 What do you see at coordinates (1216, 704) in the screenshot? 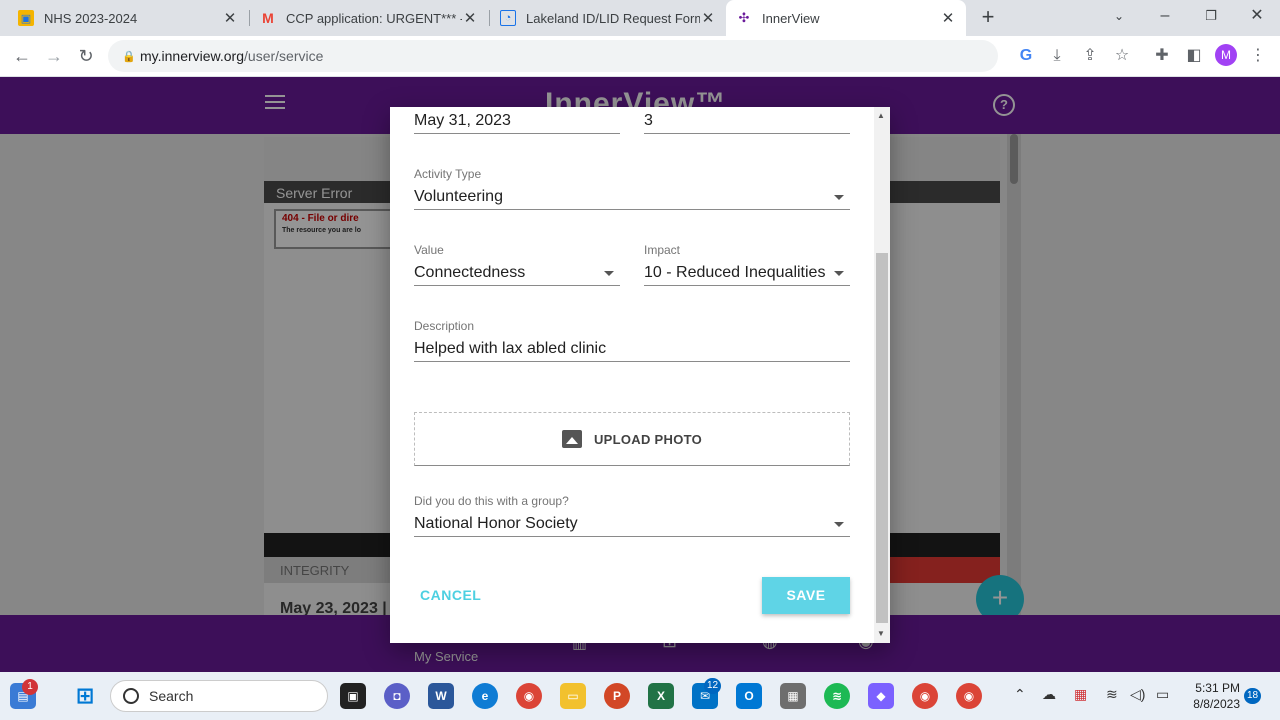
I see `clock-date: 8/8/2023` at bounding box center [1216, 704].